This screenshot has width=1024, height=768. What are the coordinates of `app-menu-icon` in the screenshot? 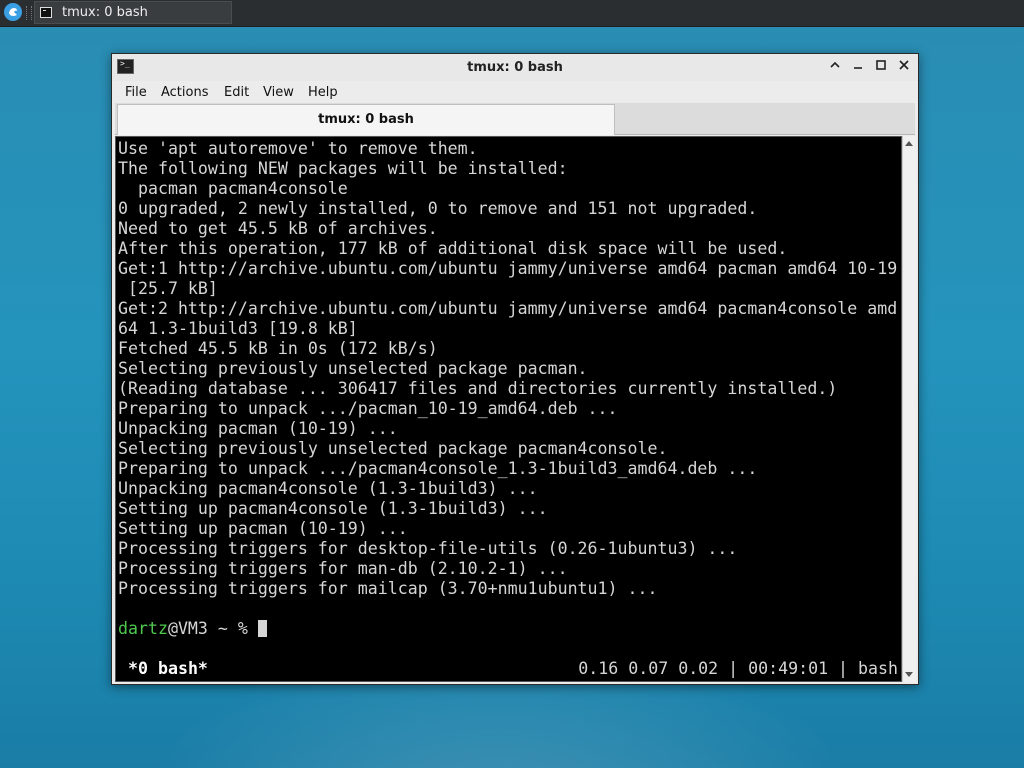 It's located at (13, 12).